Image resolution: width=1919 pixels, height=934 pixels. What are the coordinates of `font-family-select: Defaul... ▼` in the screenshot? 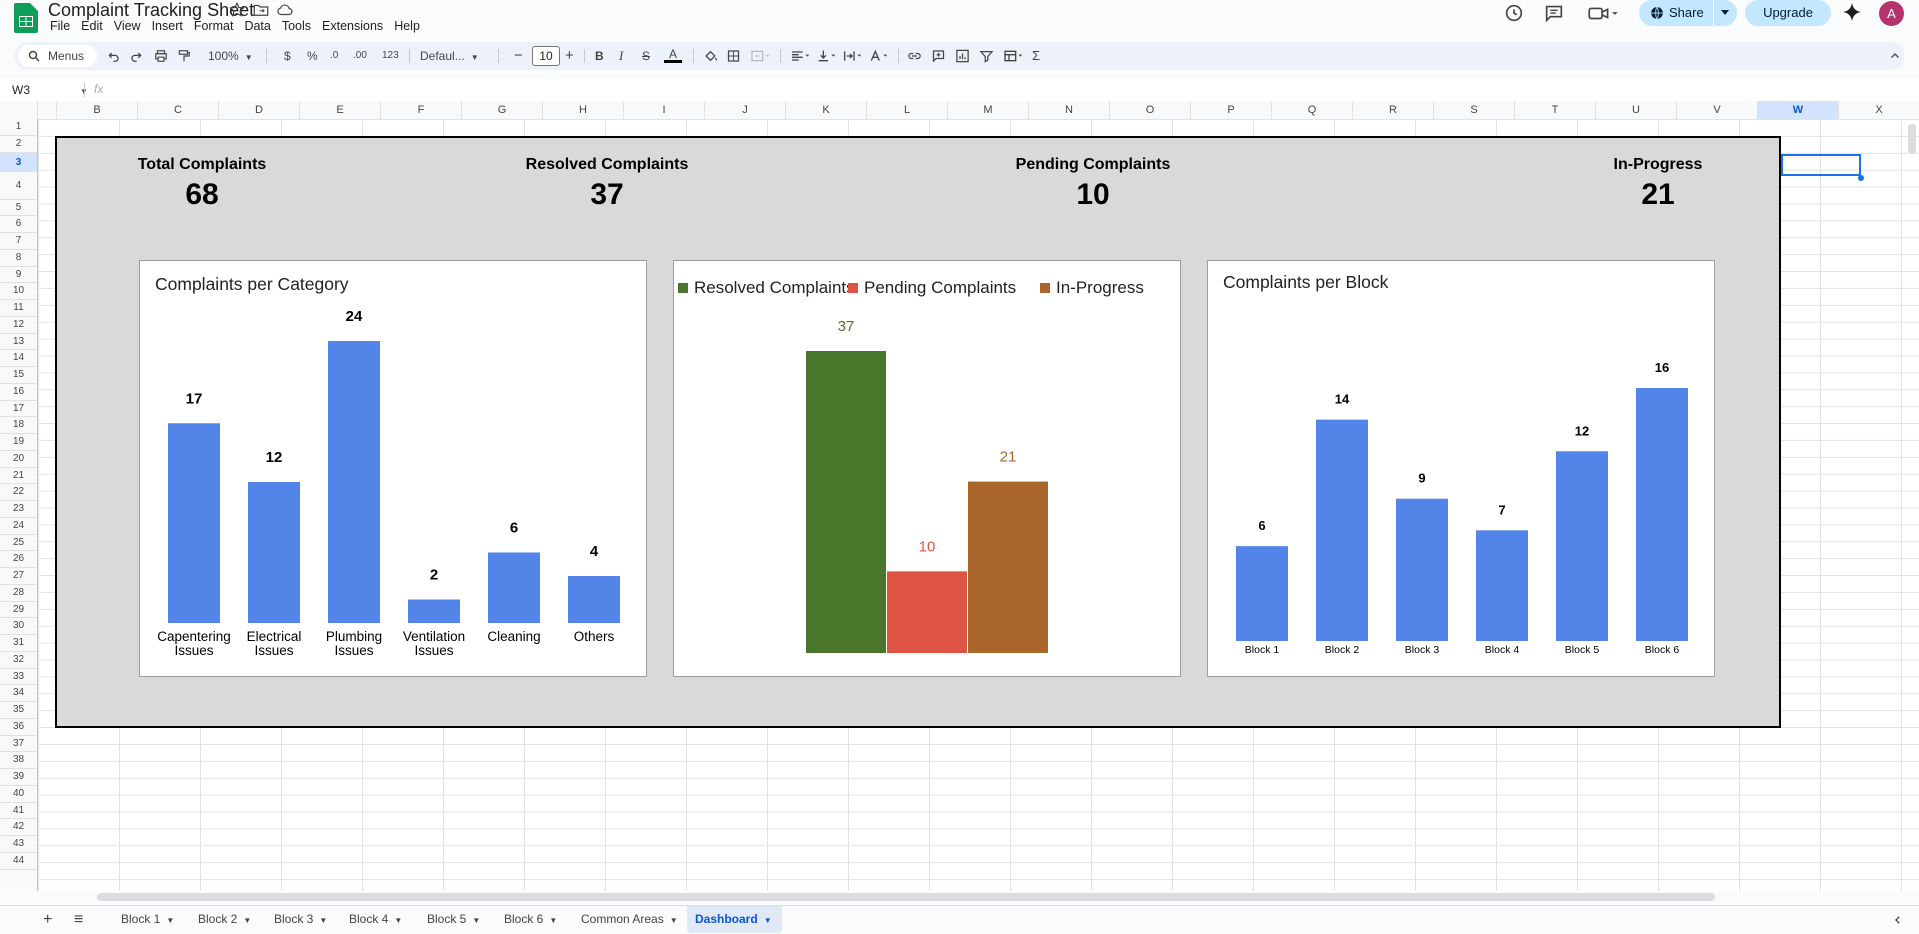 It's located at (449, 56).